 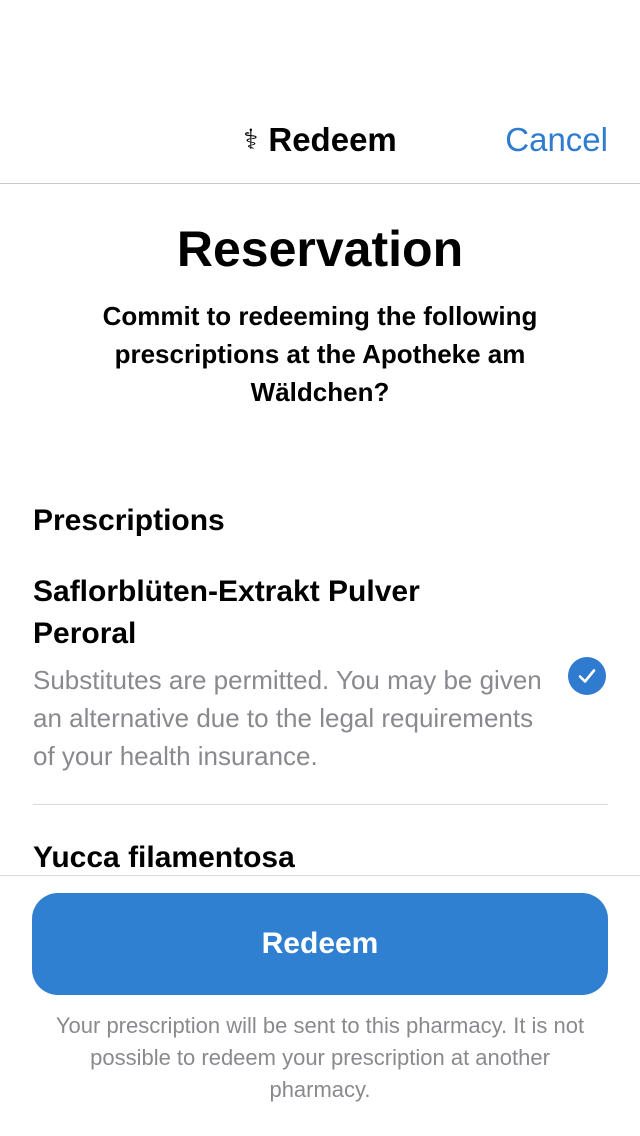 I want to click on nav-title-label: Redeem, so click(x=332, y=139).